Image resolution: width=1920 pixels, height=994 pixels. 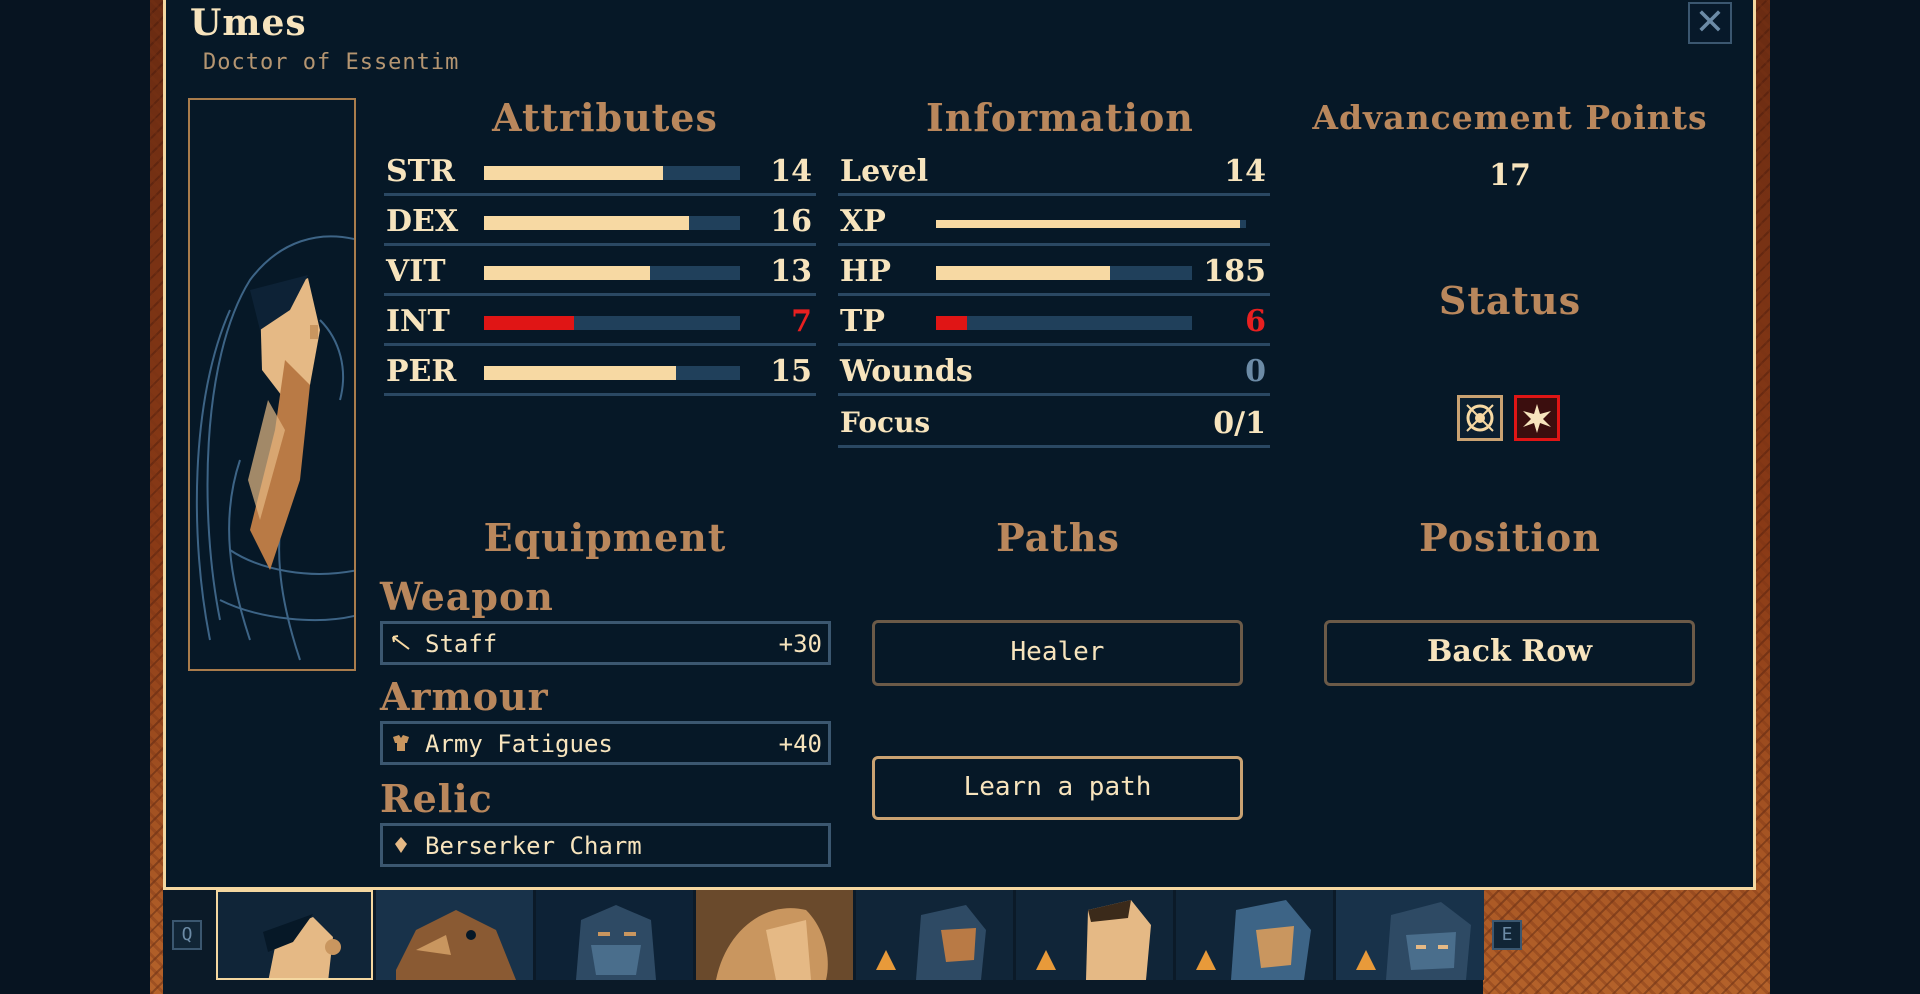 I want to click on weapon-name: Staff, so click(x=461, y=644).